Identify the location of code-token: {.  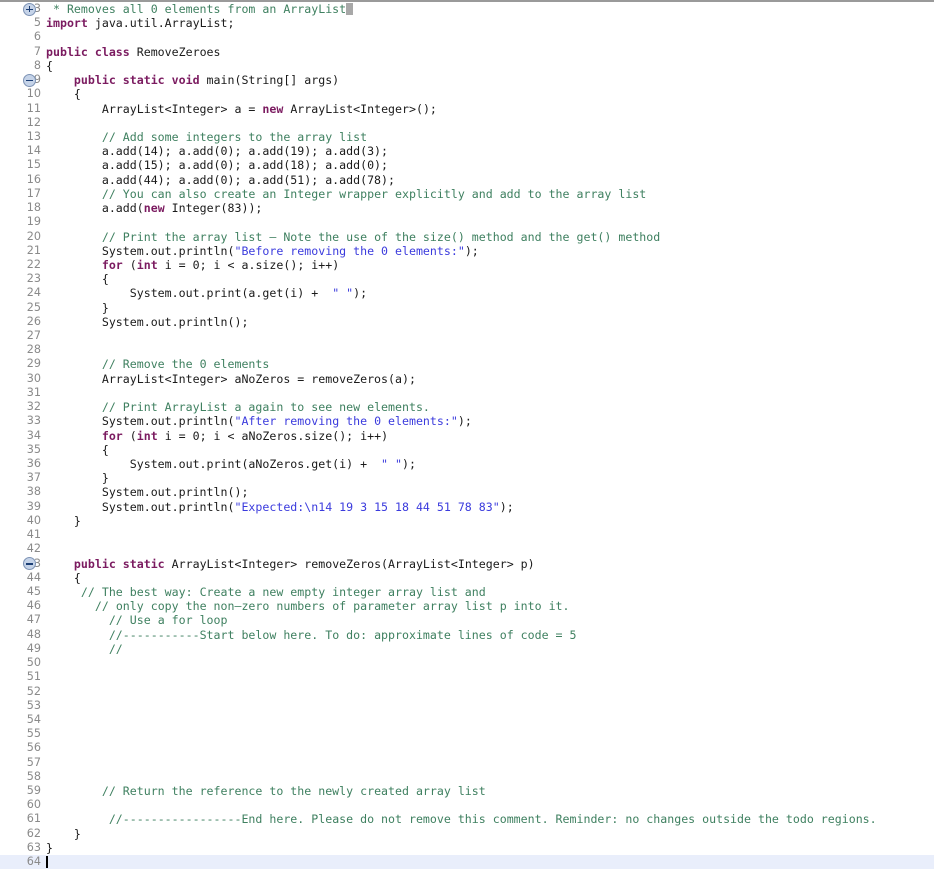
(49, 65).